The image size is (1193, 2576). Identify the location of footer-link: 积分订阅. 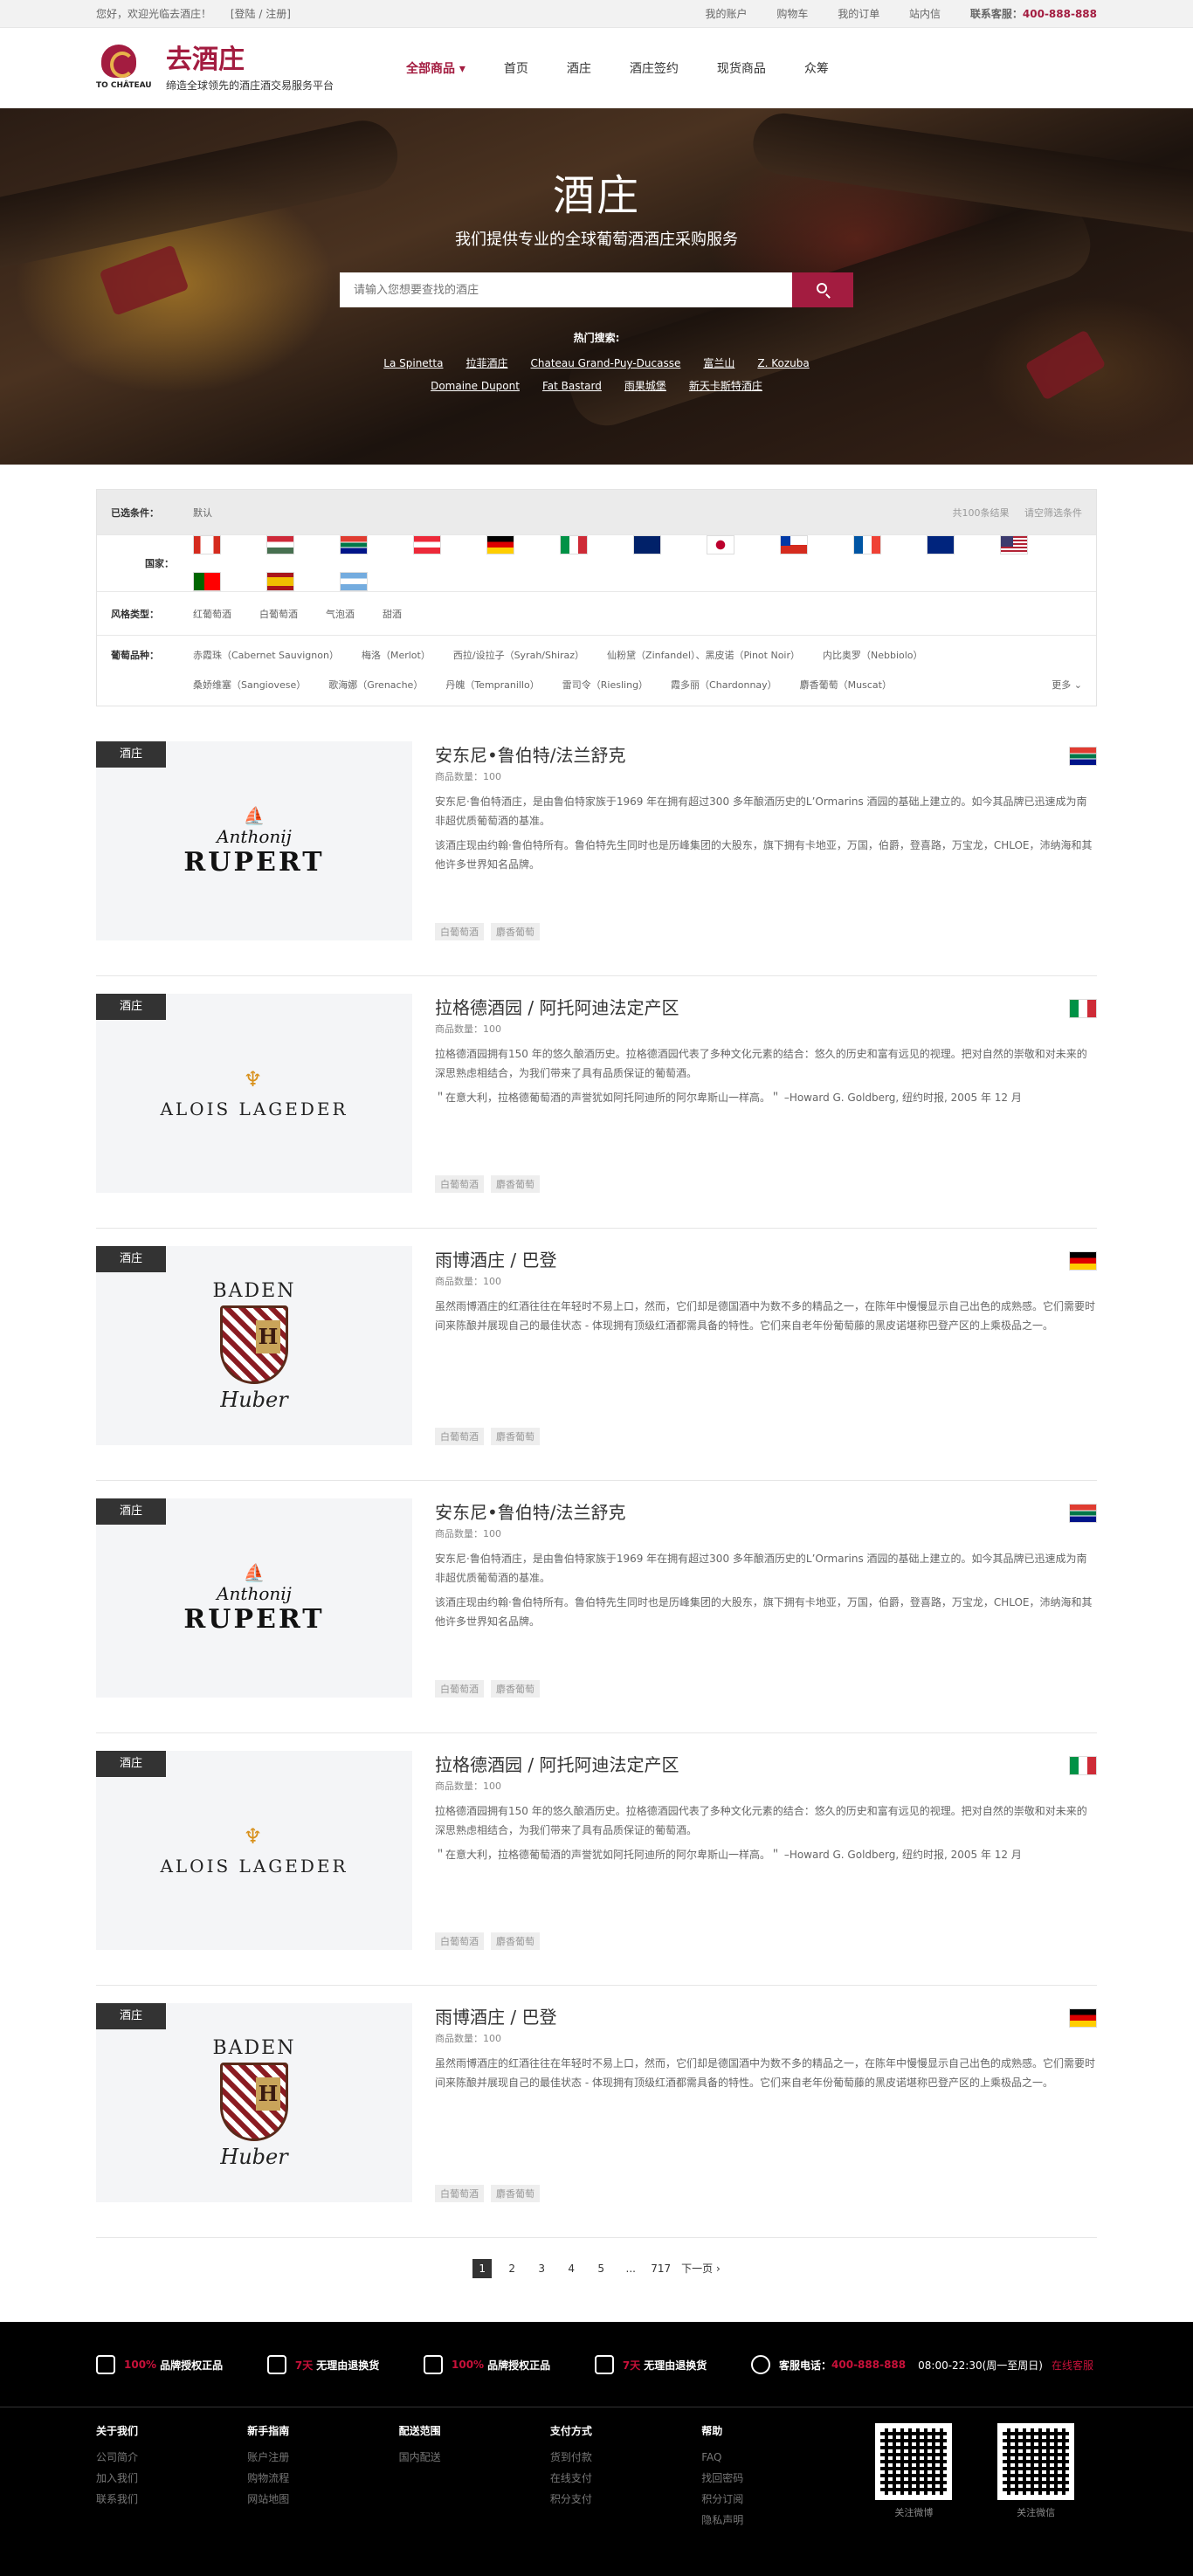
(776, 2499).